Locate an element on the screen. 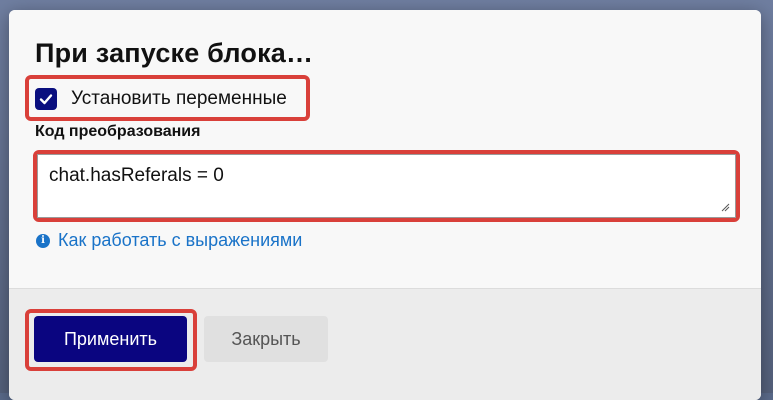 This screenshot has height=400, width=773. set-variables-checkbox-row: Установить переменные is located at coordinates (172, 99).